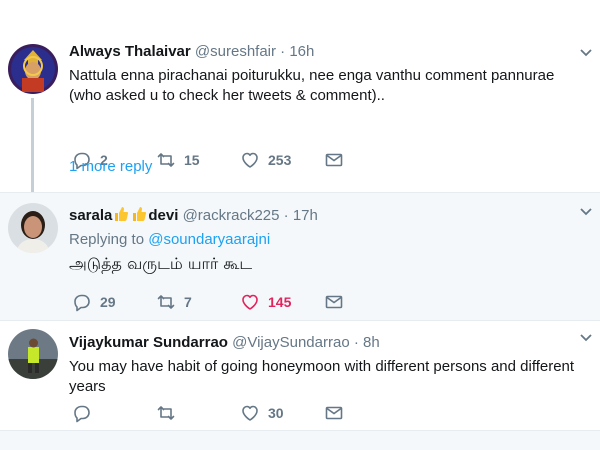 This screenshot has width=600, height=450. What do you see at coordinates (324, 52) in the screenshot?
I see `tweet-header: Always Thalaivar @sureshfair · 16h` at bounding box center [324, 52].